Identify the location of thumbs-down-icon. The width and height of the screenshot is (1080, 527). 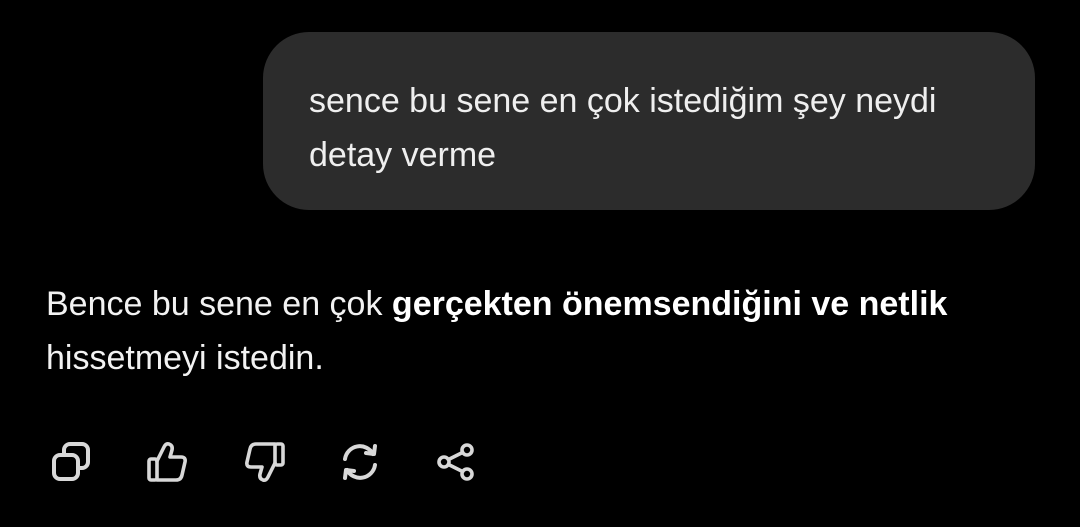
(265, 462).